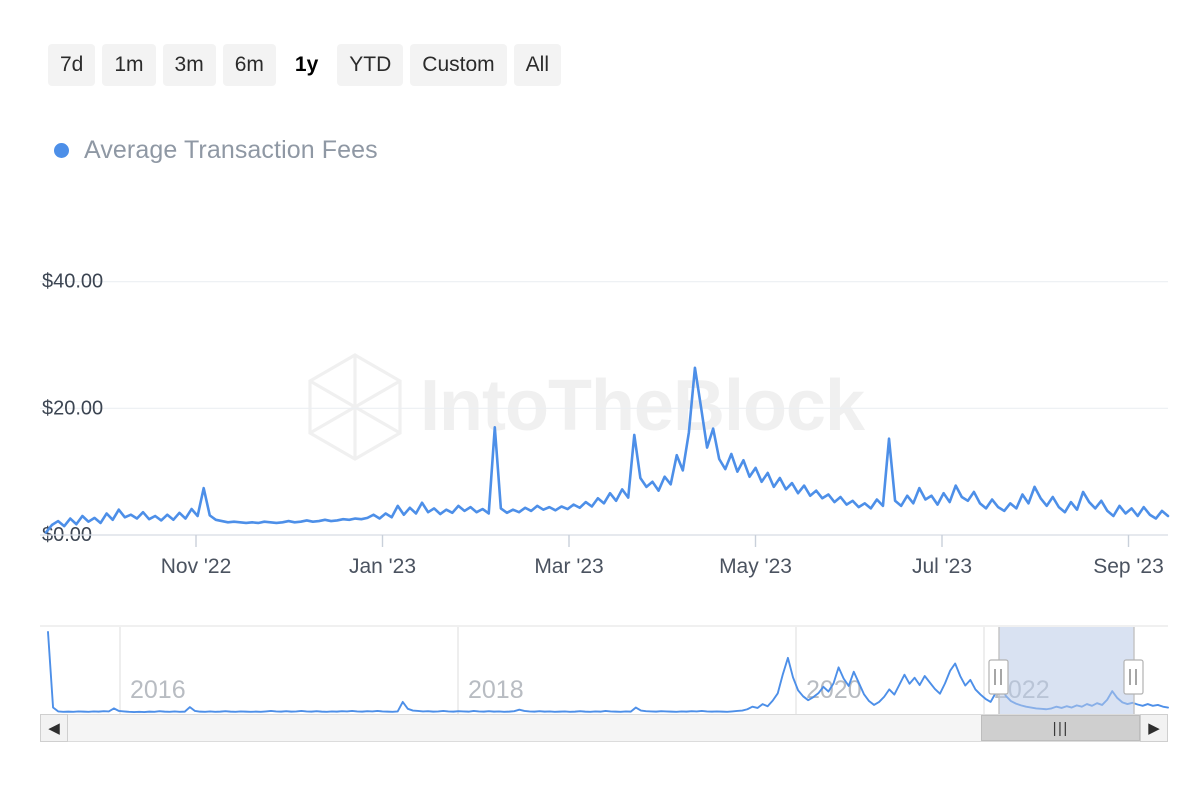 The height and width of the screenshot is (800, 1200). I want to click on x-axis-tick-label: Nov '22, so click(196, 566).